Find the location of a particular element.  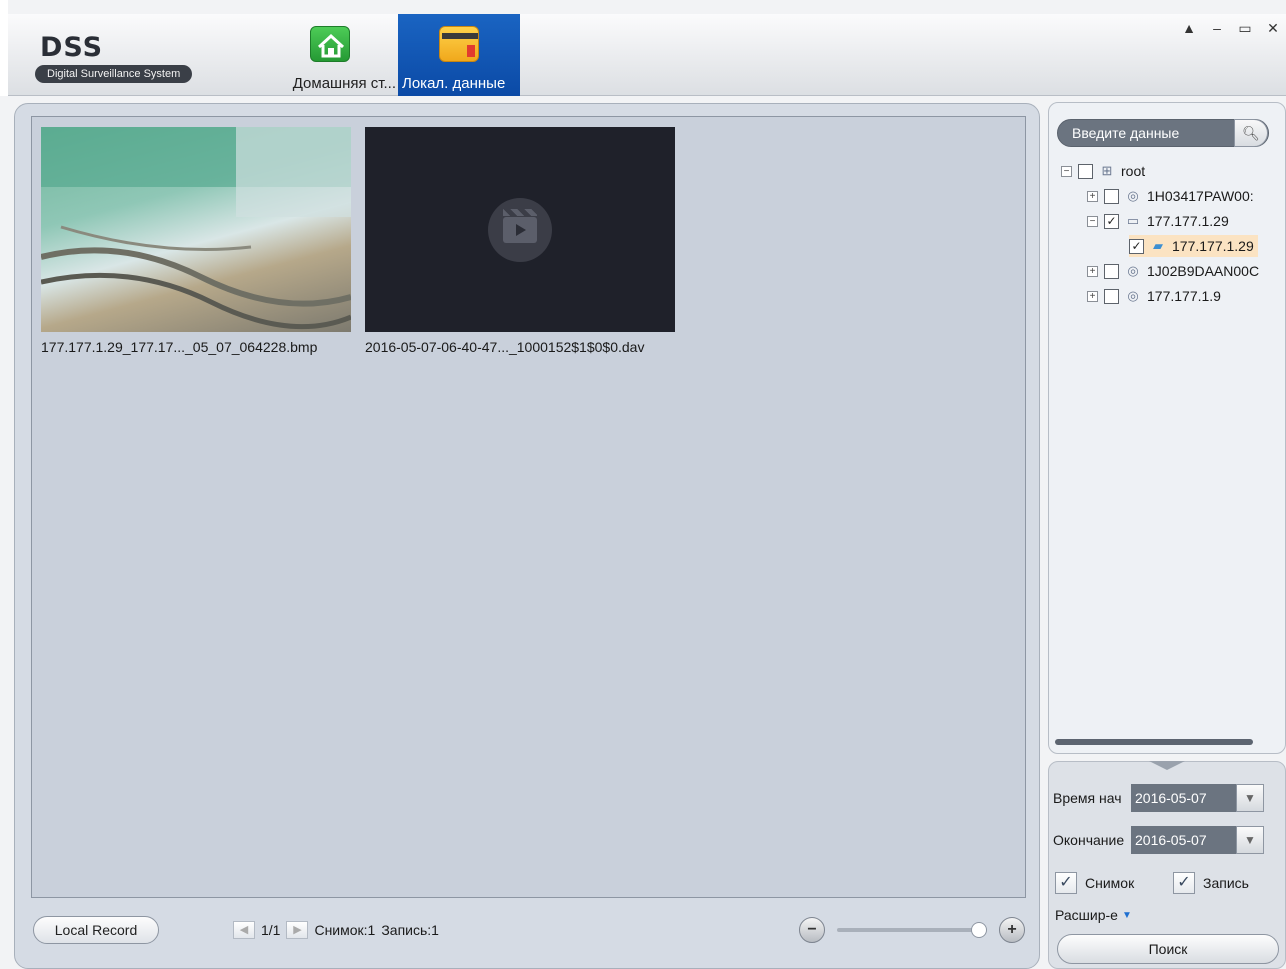

minimize-icon: – is located at coordinates (1217, 28).